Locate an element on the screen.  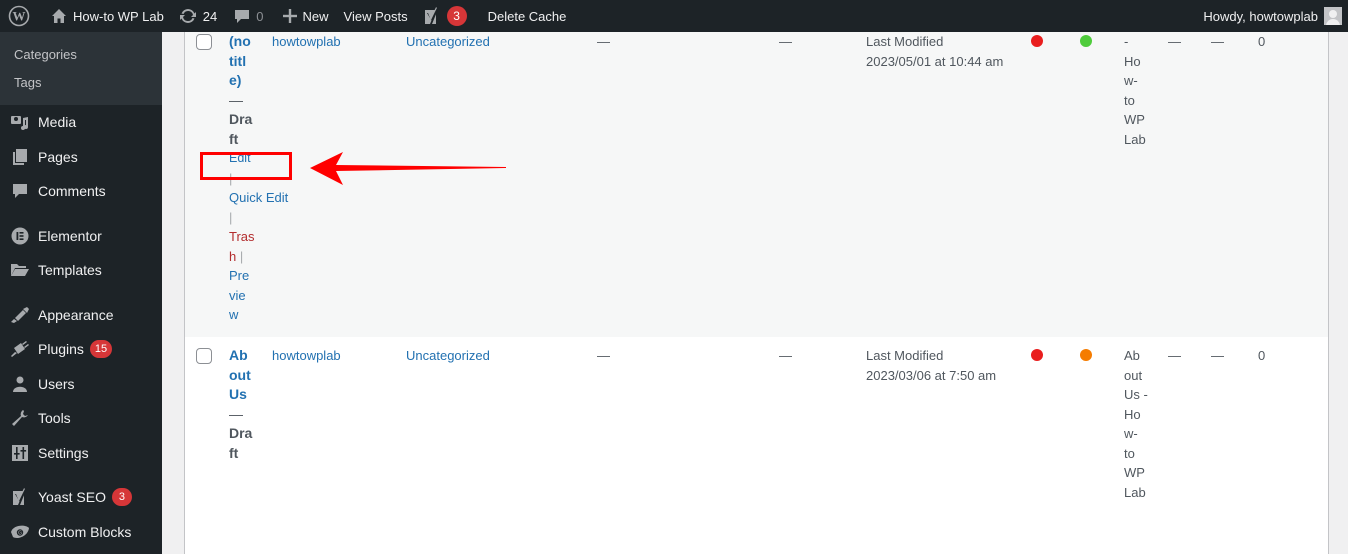
comment-icon is located at coordinates (242, 16).